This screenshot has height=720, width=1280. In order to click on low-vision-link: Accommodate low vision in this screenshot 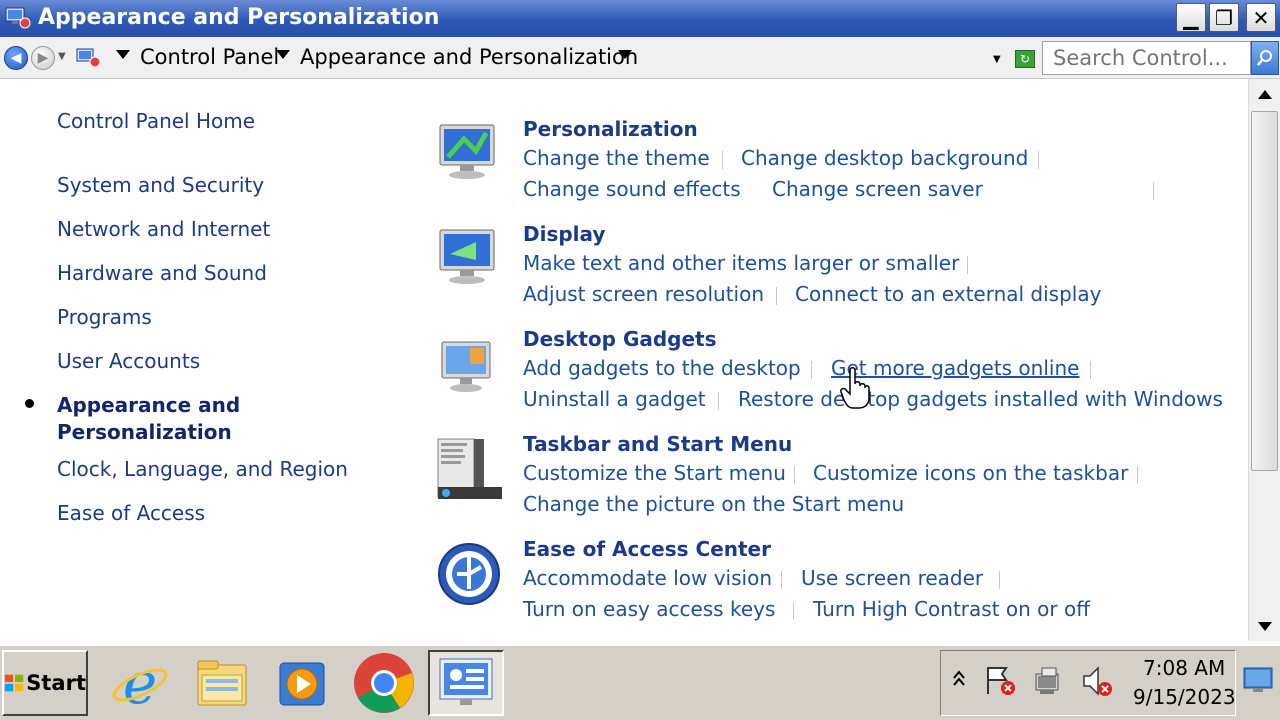, I will do `click(647, 578)`.